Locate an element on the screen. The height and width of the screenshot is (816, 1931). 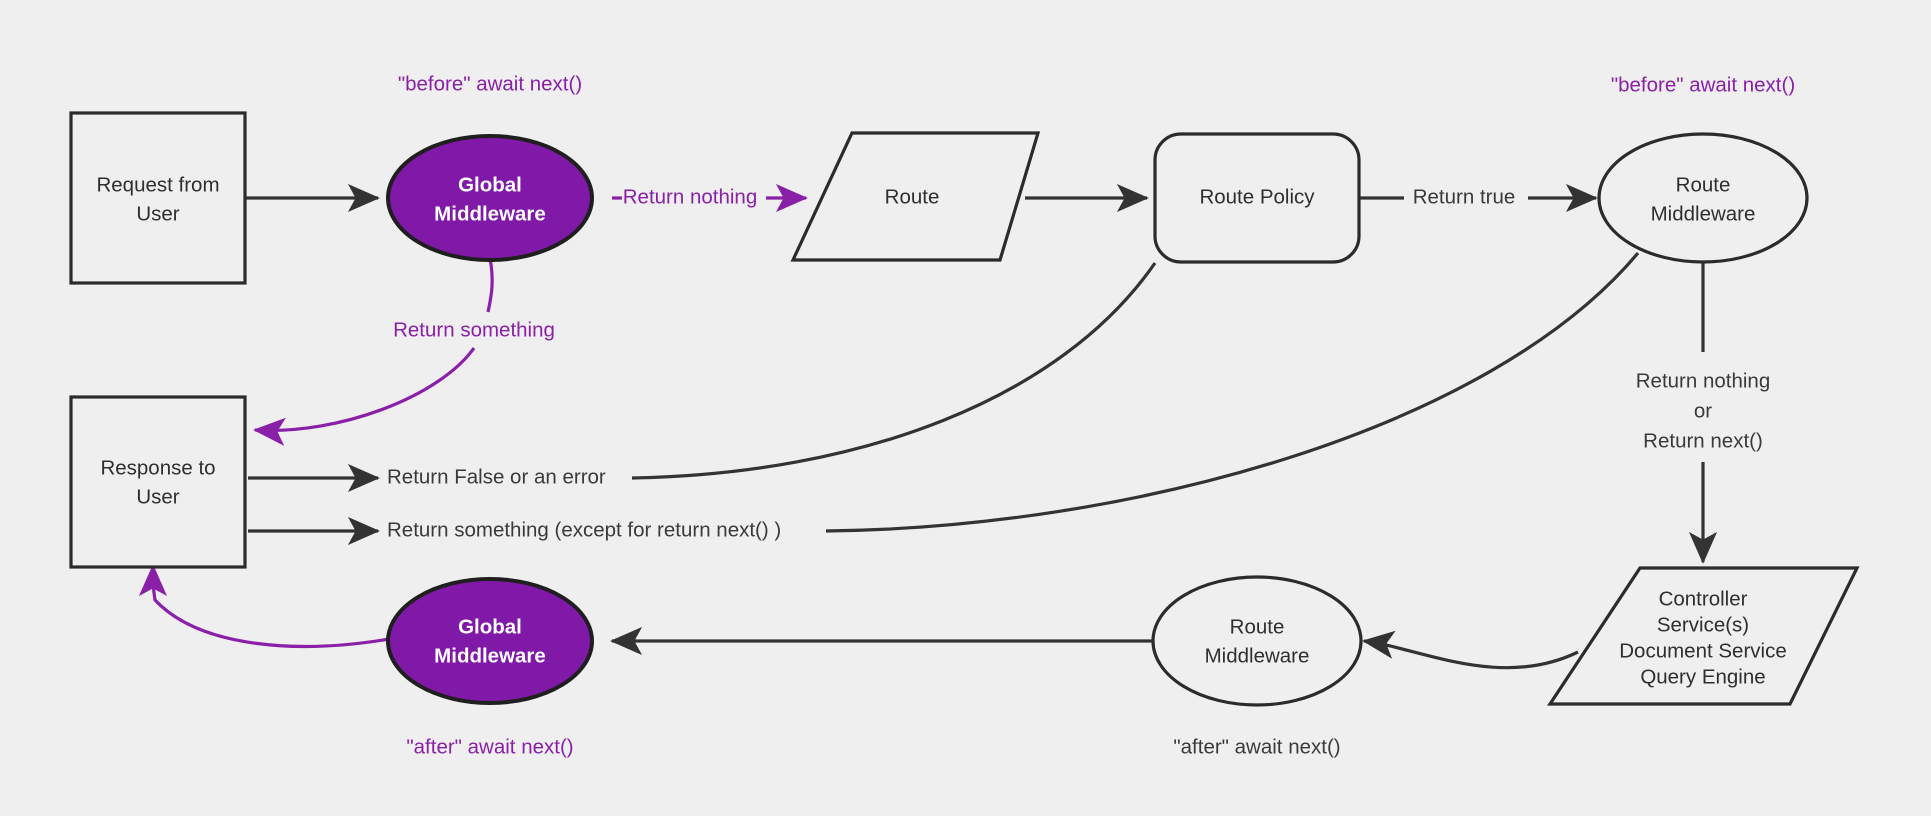
node-route-middleware-after-label-line2: Middleware is located at coordinates (1257, 655).